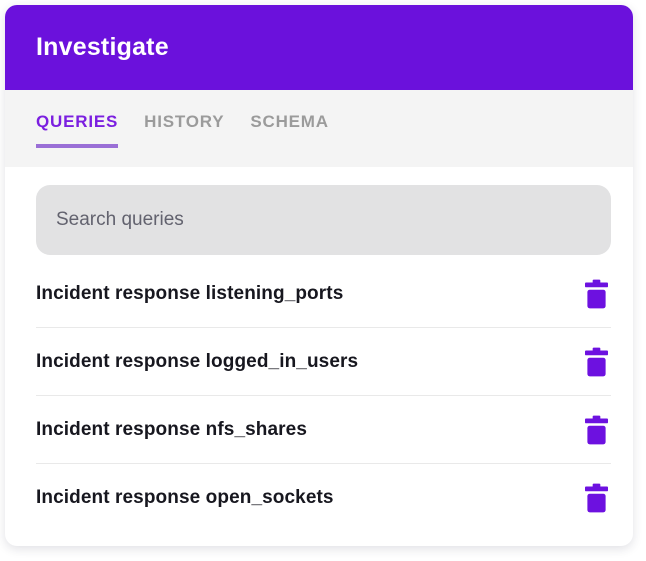 The image size is (646, 561). I want to click on page-title: Investigate, so click(102, 47).